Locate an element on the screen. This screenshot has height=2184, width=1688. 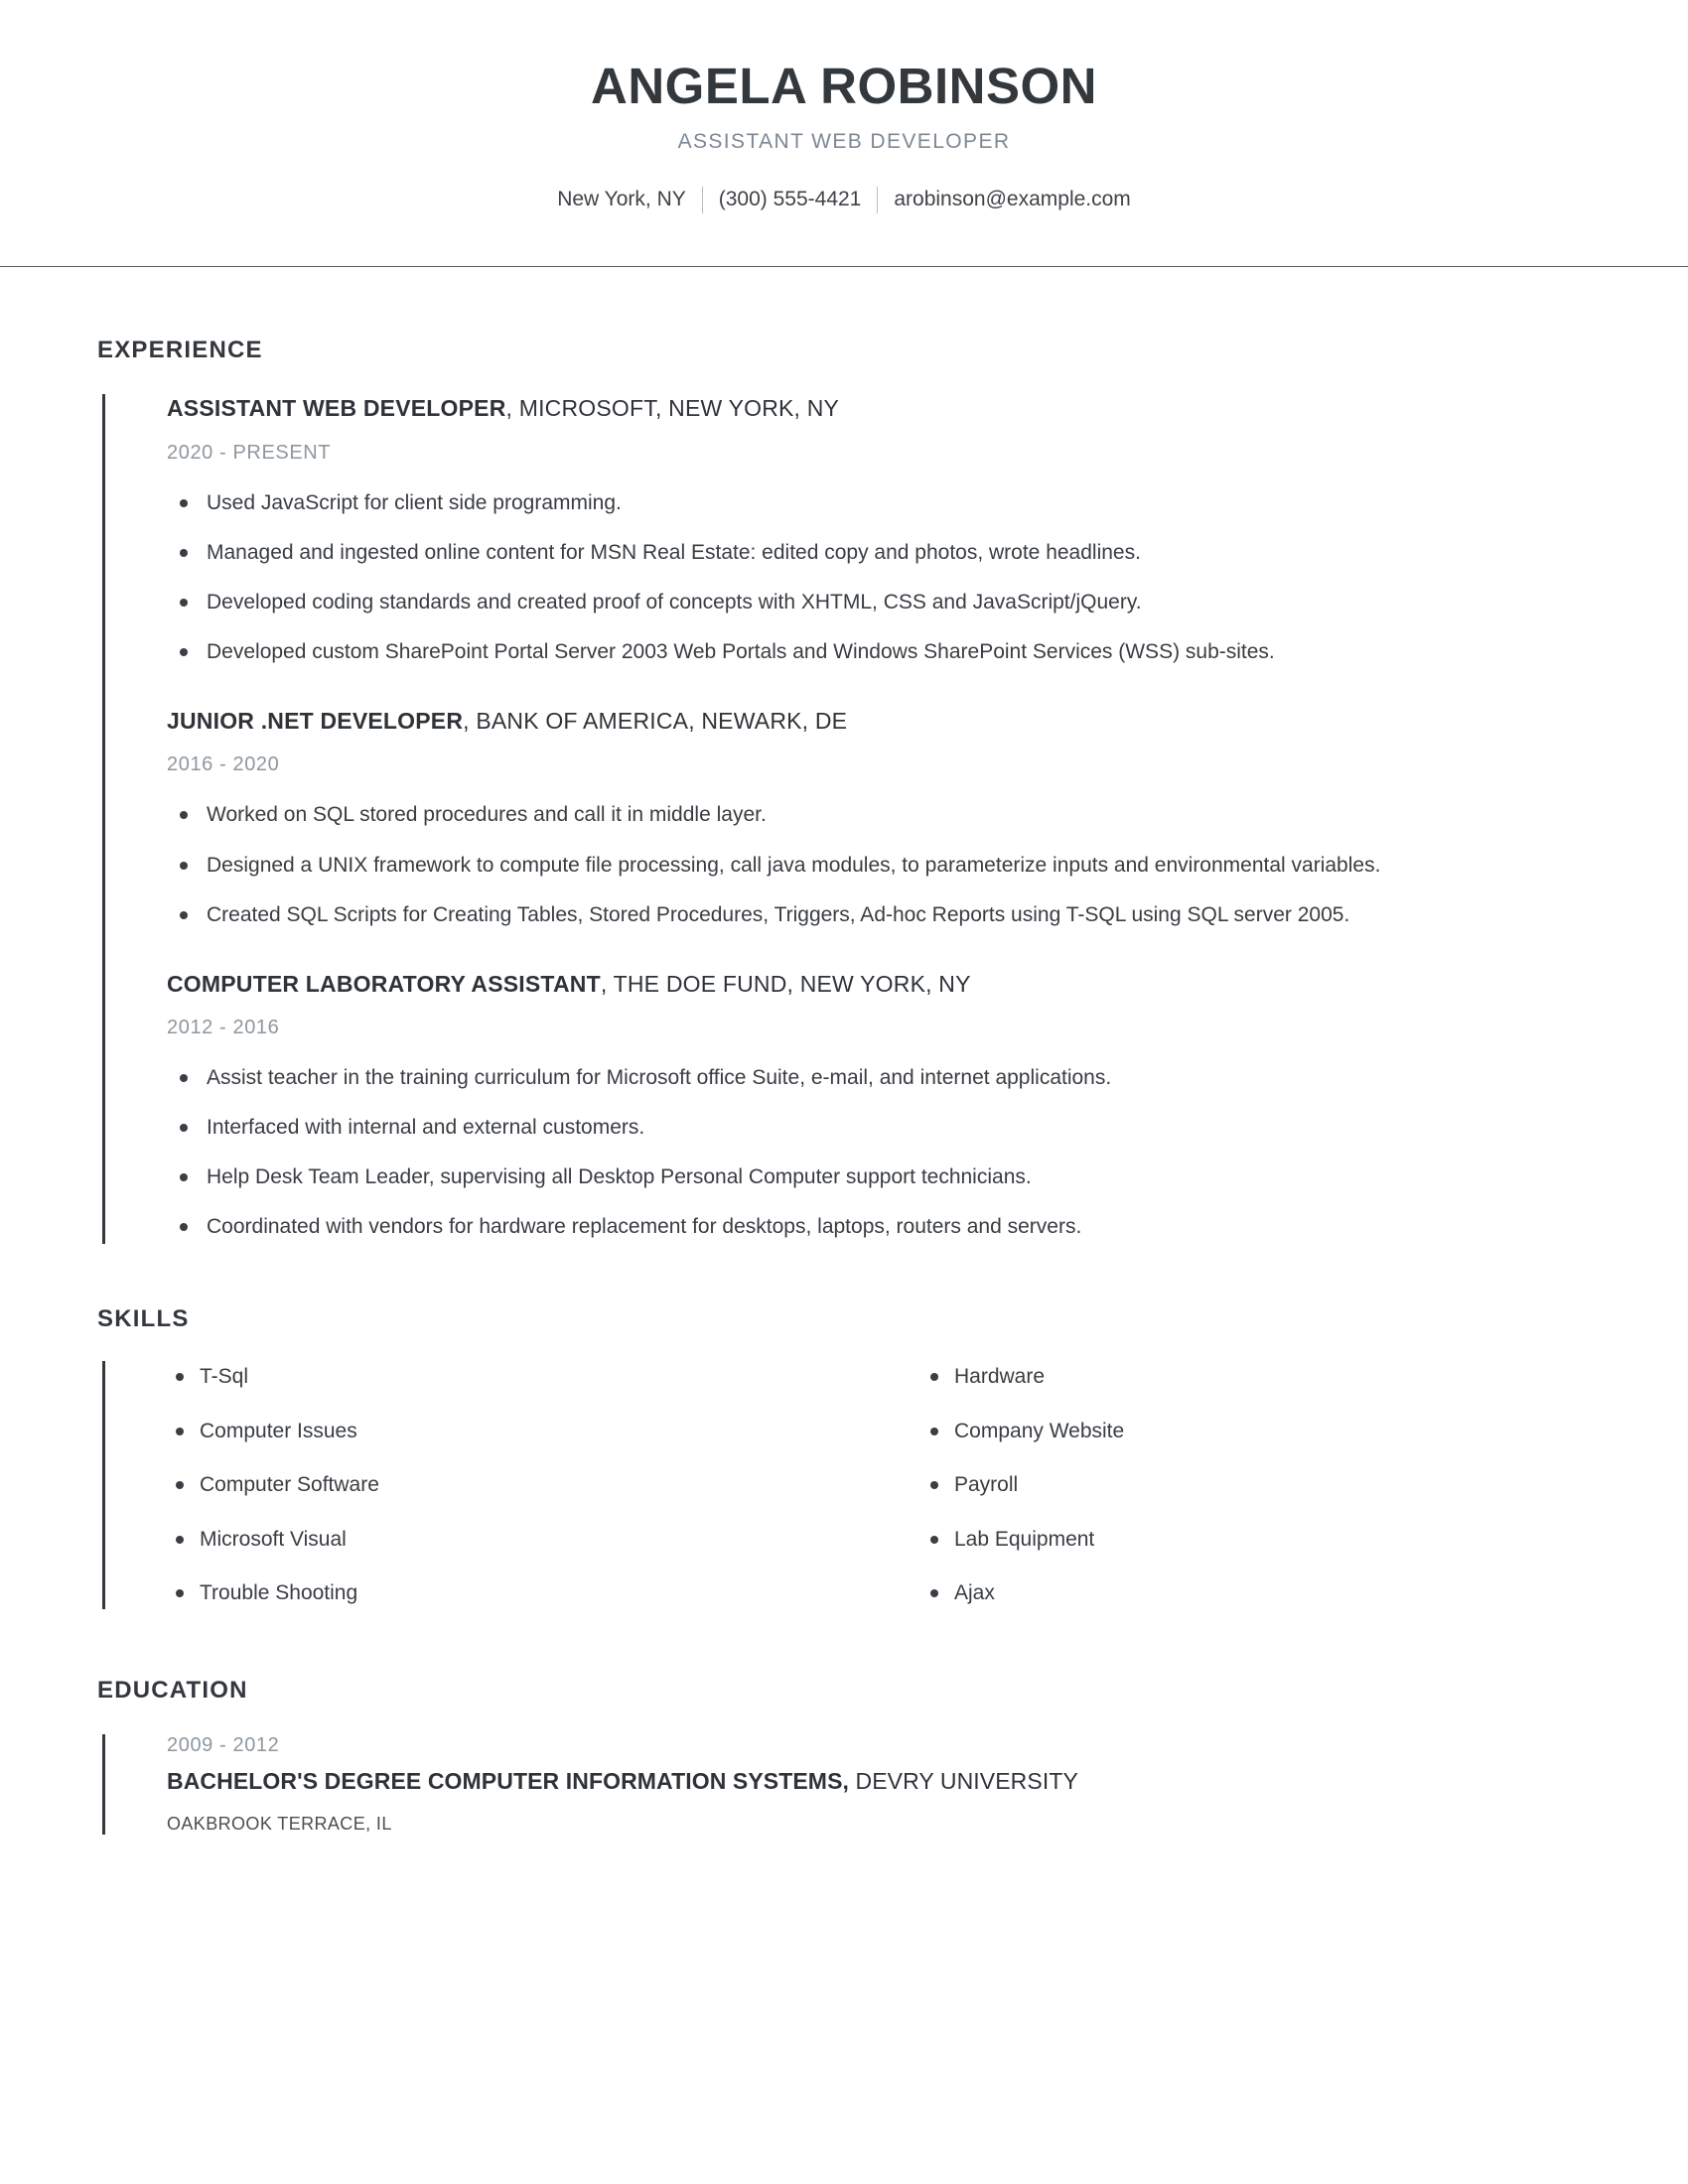
list-item: Microsoft Visual is located at coordinates (523, 1540).